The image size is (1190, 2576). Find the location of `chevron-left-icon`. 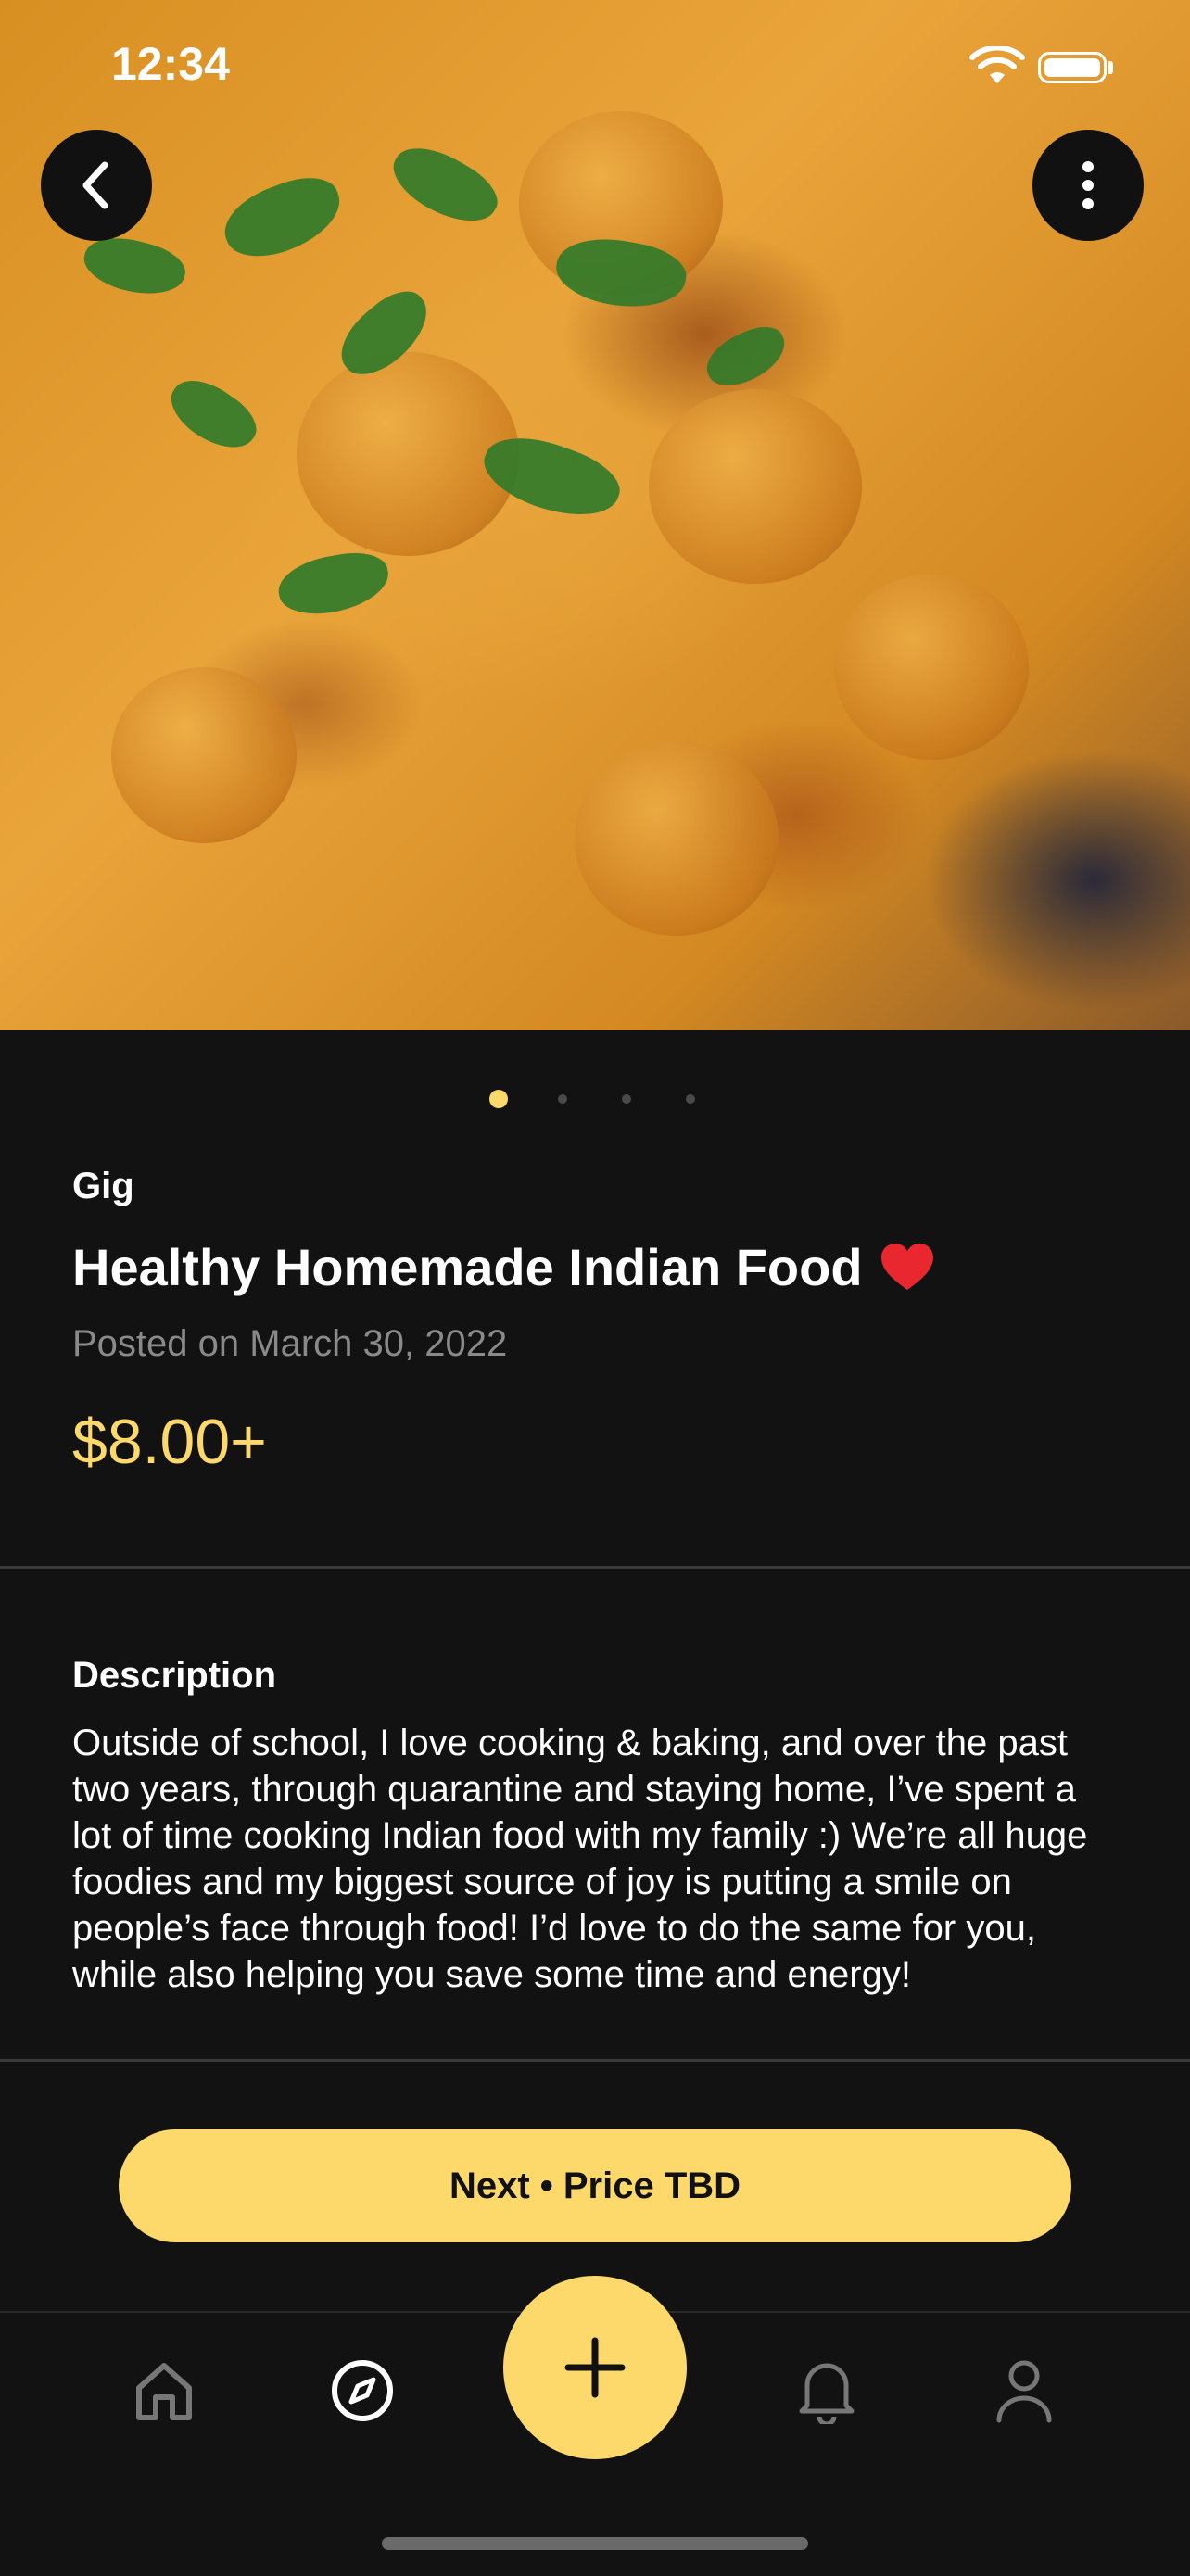

chevron-left-icon is located at coordinates (95, 185).